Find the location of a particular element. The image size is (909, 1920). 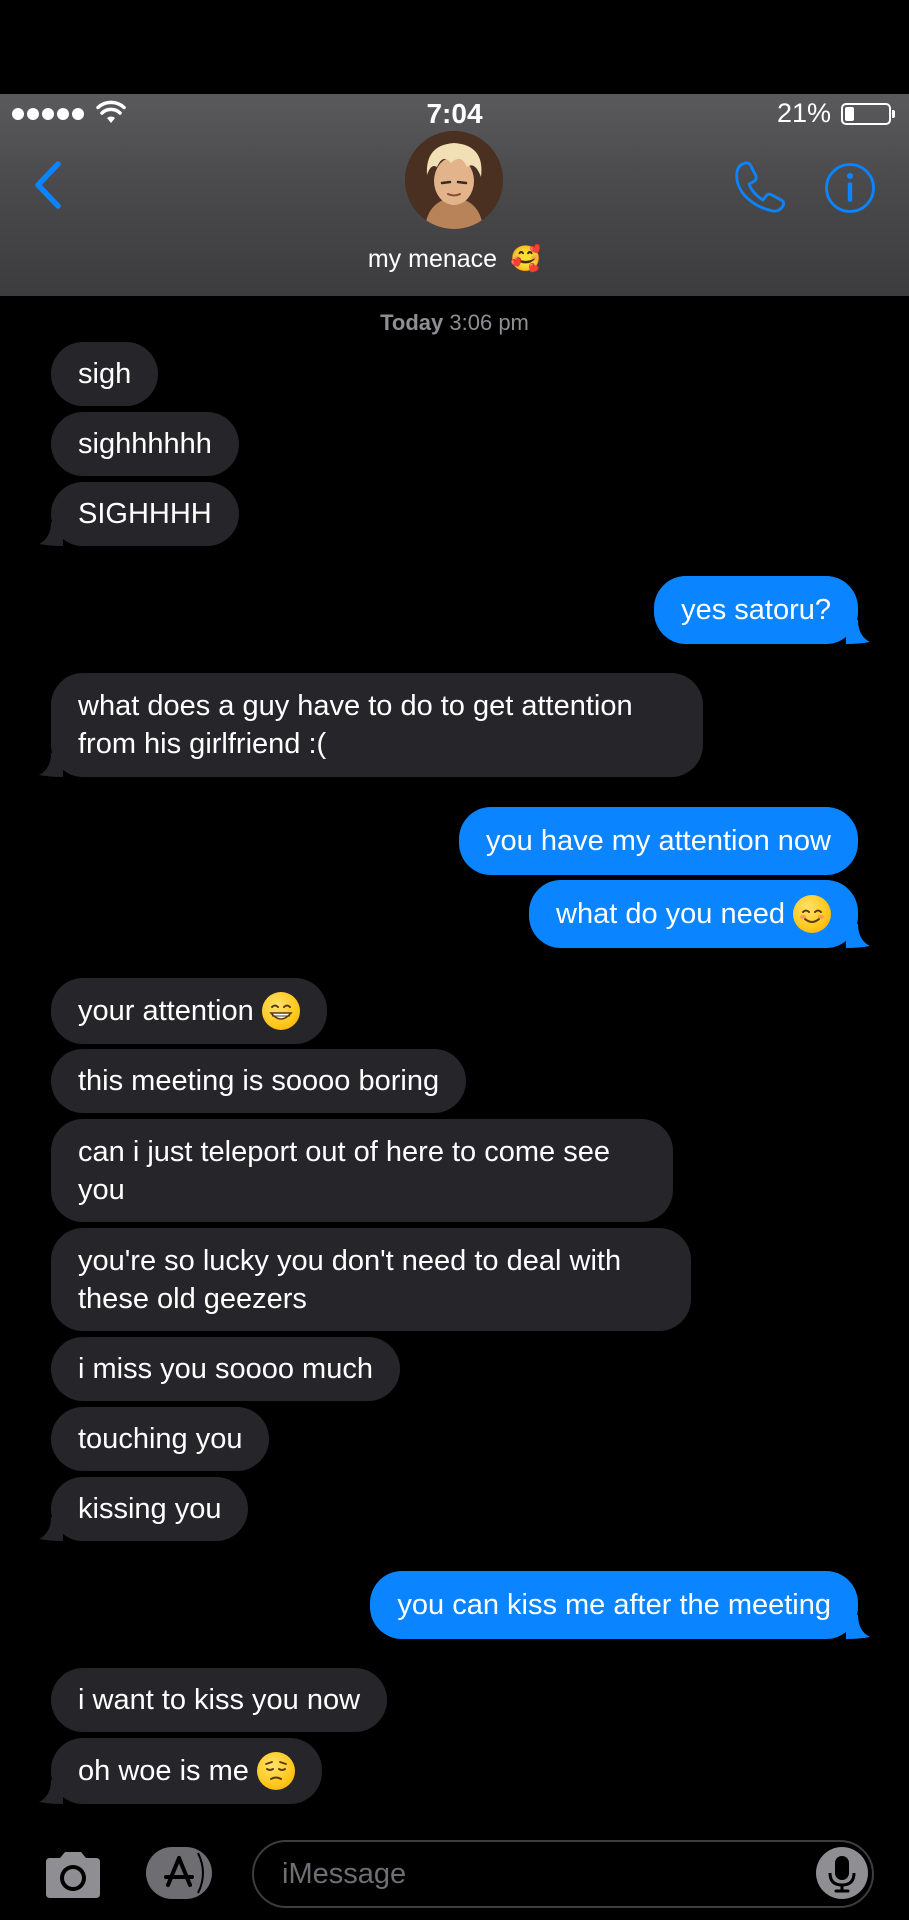

message-text: sigh is located at coordinates (105, 374).